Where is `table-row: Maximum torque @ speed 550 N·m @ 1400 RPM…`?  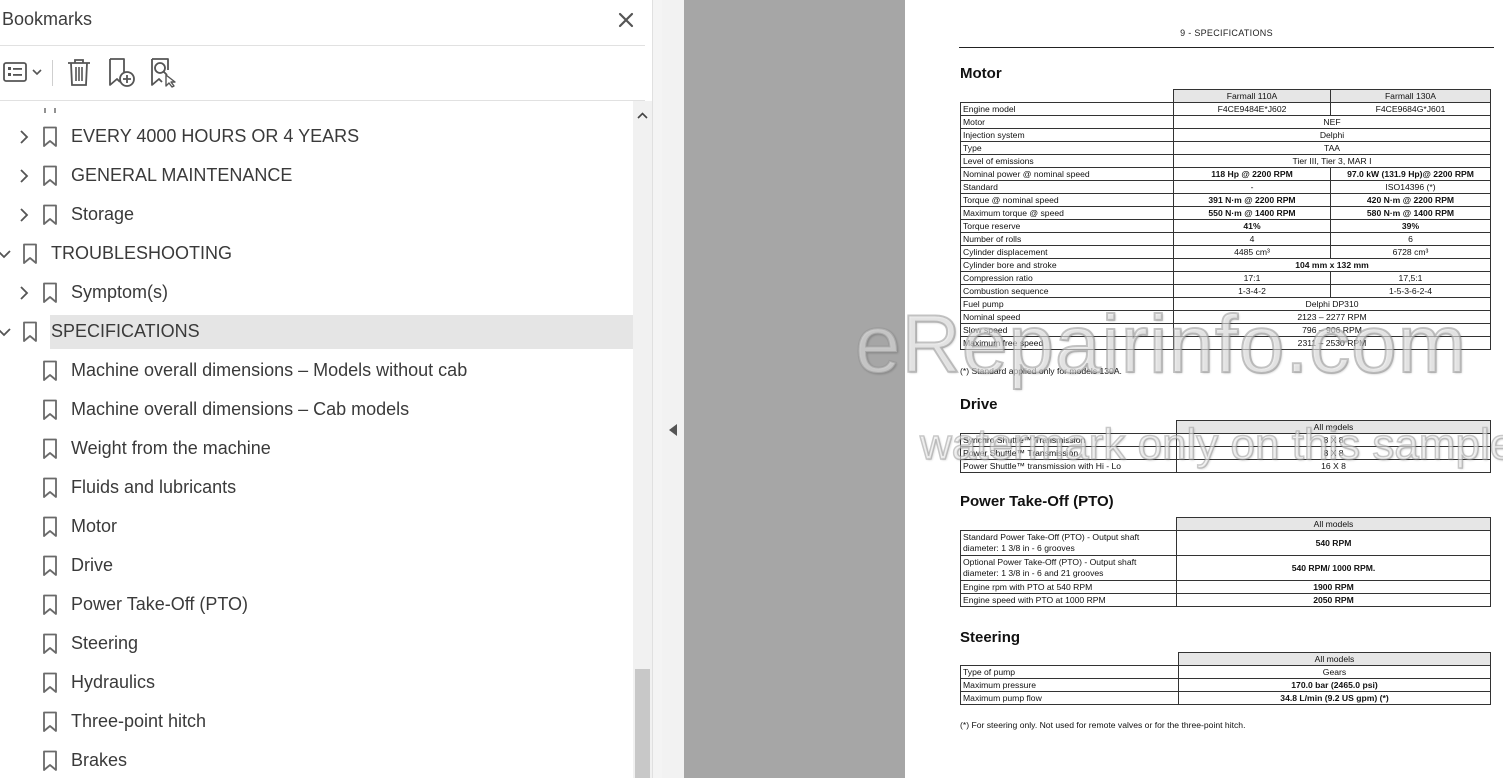
table-row: Maximum torque @ speed 550 N·m @ 1400 RPM… is located at coordinates (1225, 213).